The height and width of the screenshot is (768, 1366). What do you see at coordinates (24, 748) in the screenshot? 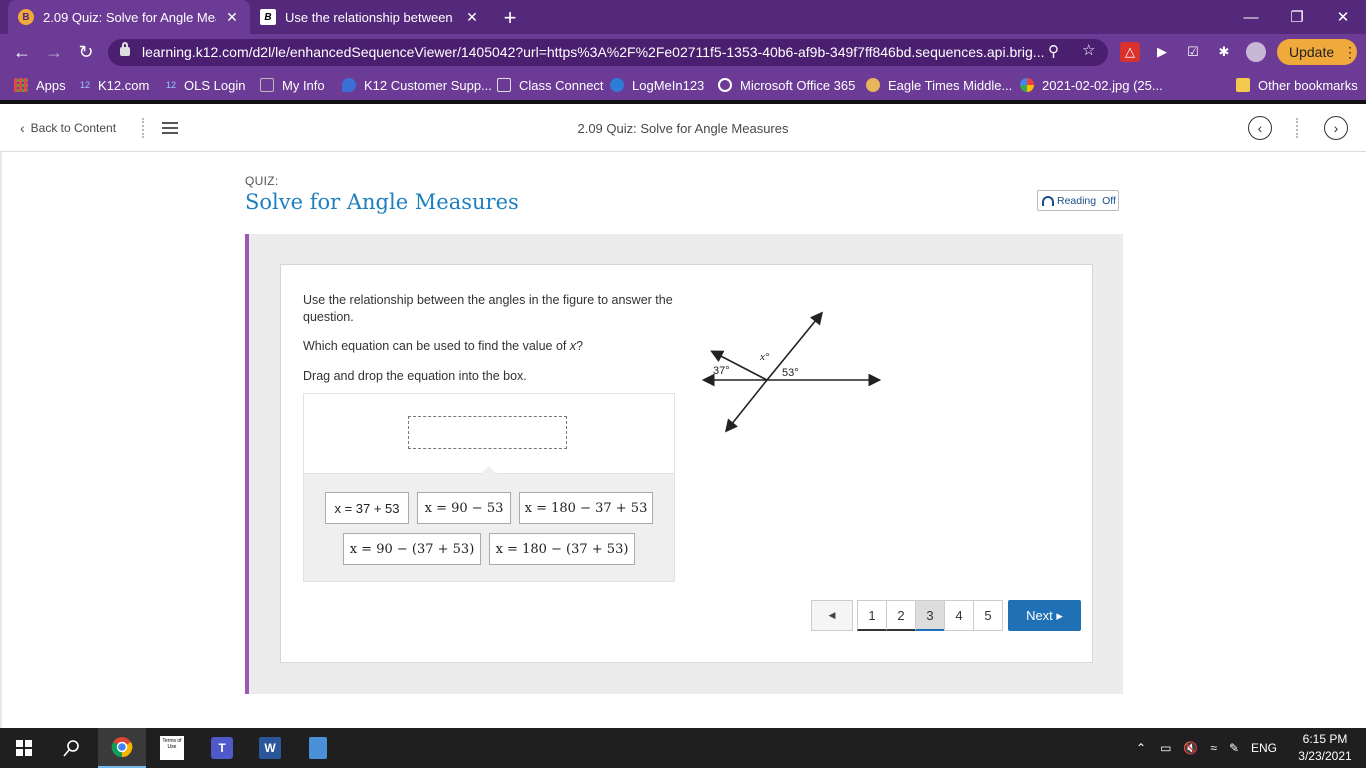
I see `start-windows-icon` at bounding box center [24, 748].